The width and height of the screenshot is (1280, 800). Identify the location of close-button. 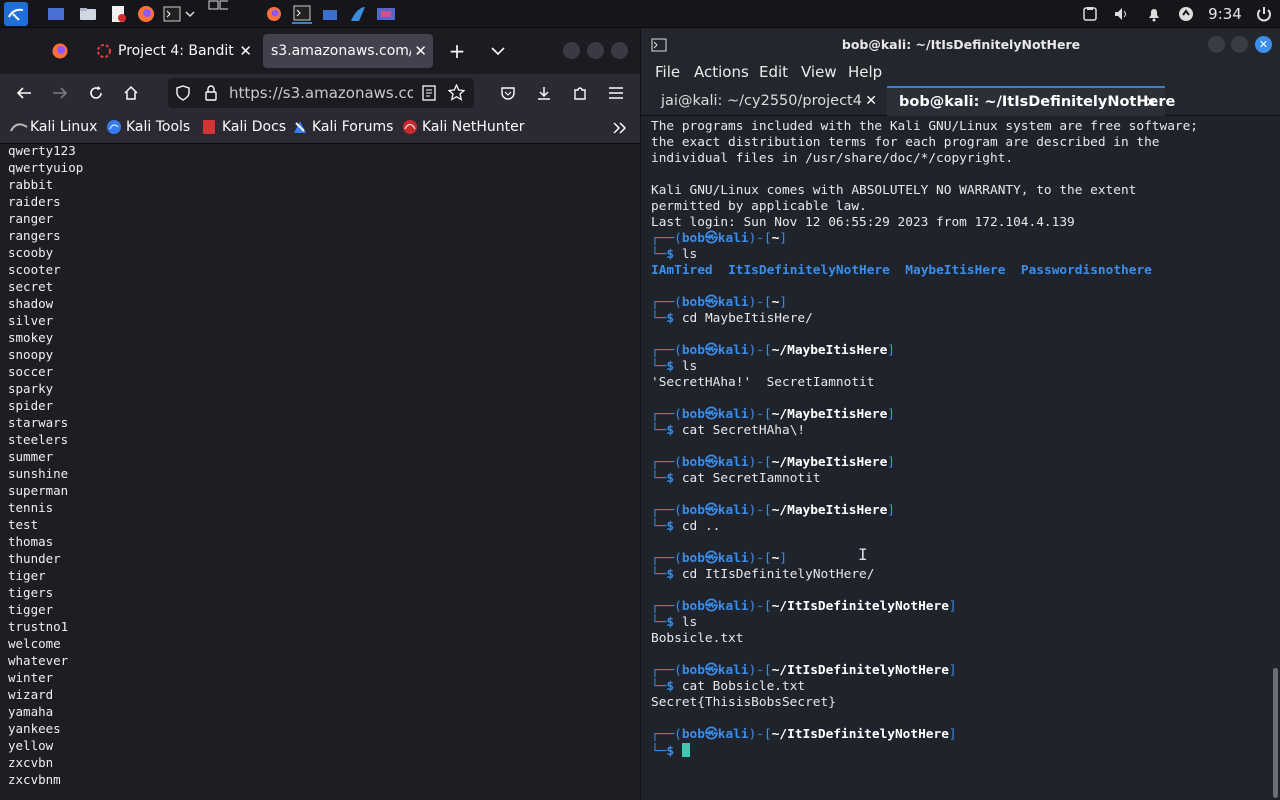
(619, 50).